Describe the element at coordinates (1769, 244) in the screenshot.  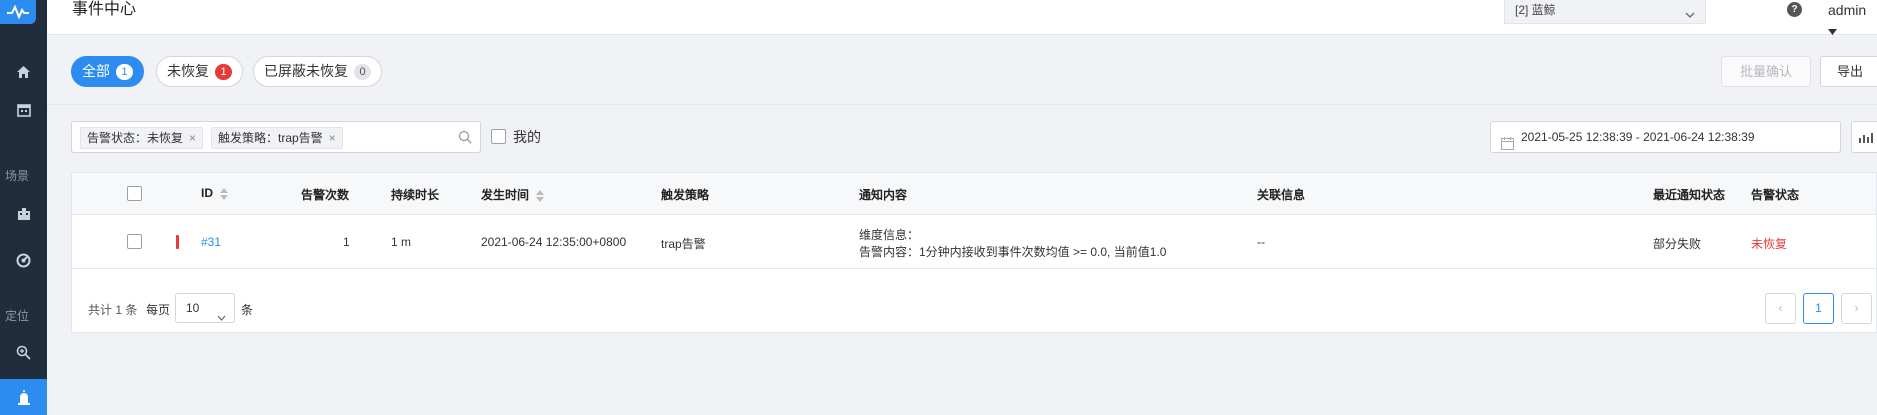
I see `alert-status-cell: 未恢复` at that location.